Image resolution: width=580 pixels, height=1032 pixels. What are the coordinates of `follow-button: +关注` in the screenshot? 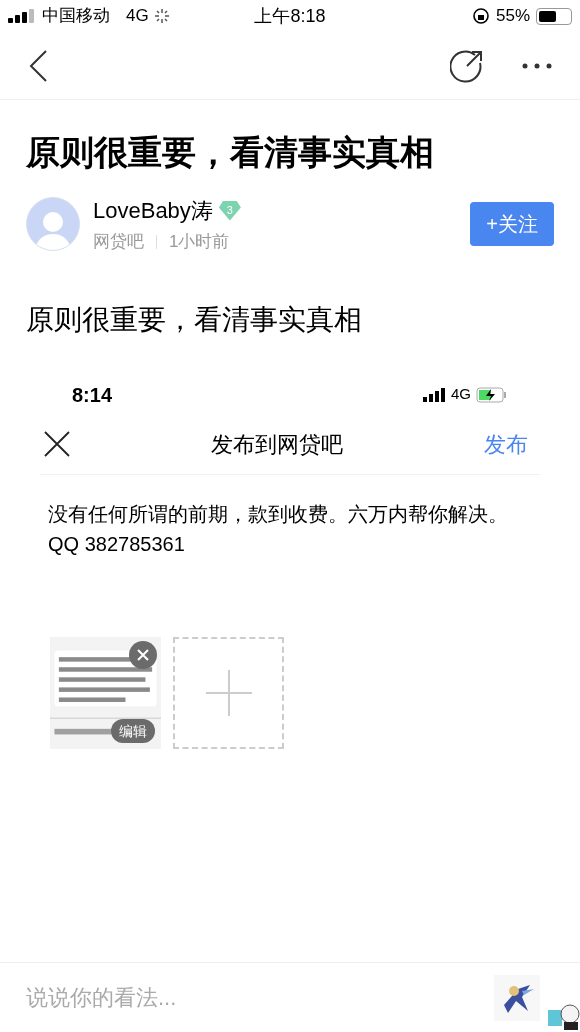 It's located at (512, 224).